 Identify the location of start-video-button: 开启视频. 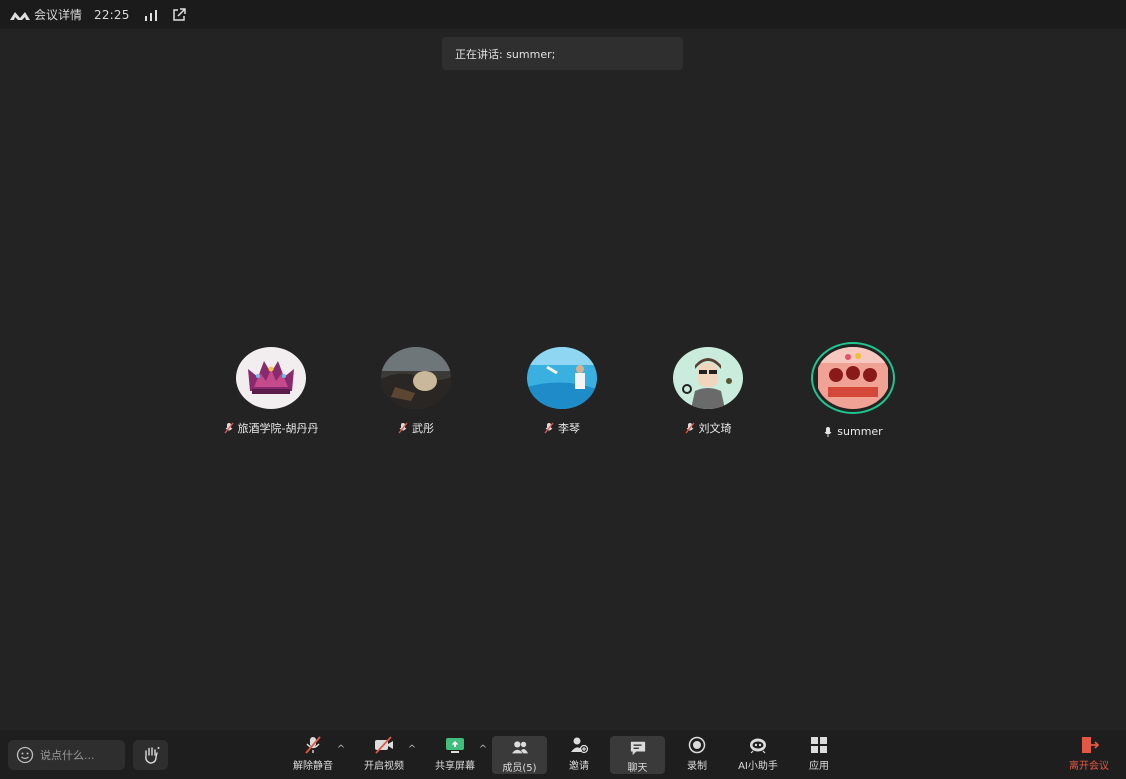
(384, 755).